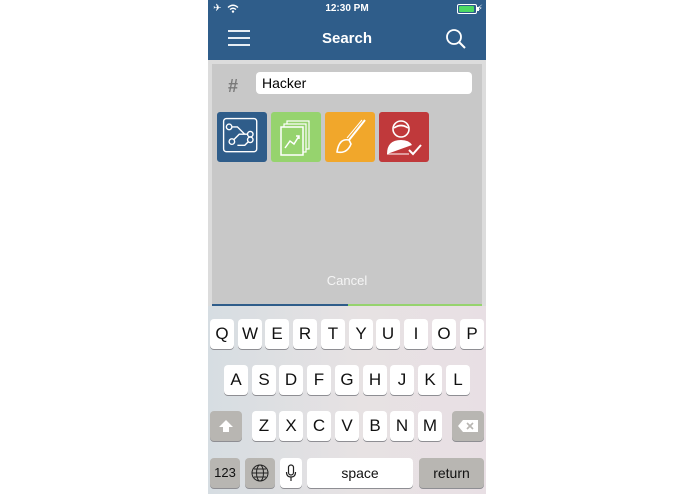  Describe the element at coordinates (333, 334) in the screenshot. I see `key-t: T` at that location.